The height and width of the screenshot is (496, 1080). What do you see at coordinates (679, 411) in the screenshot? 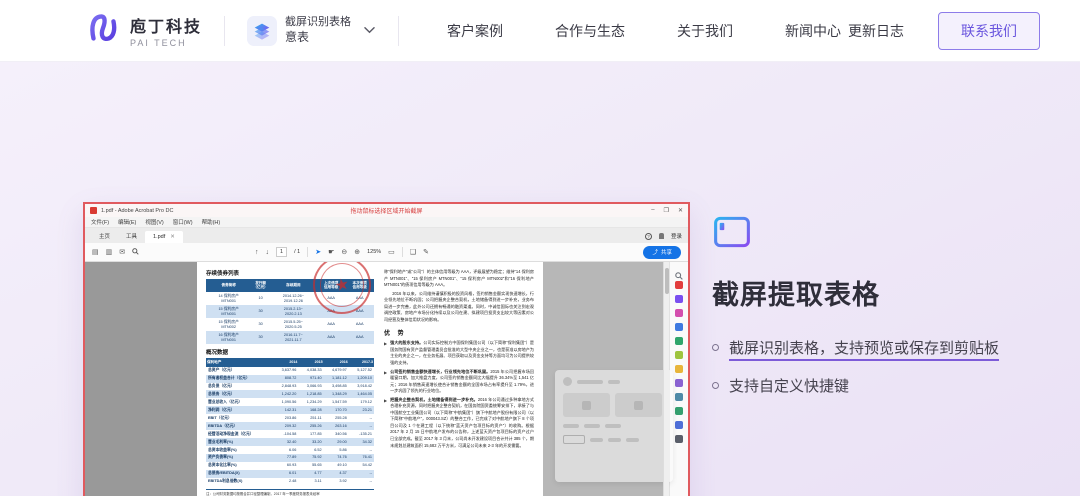
I see `print-production-icon` at bounding box center [679, 411].